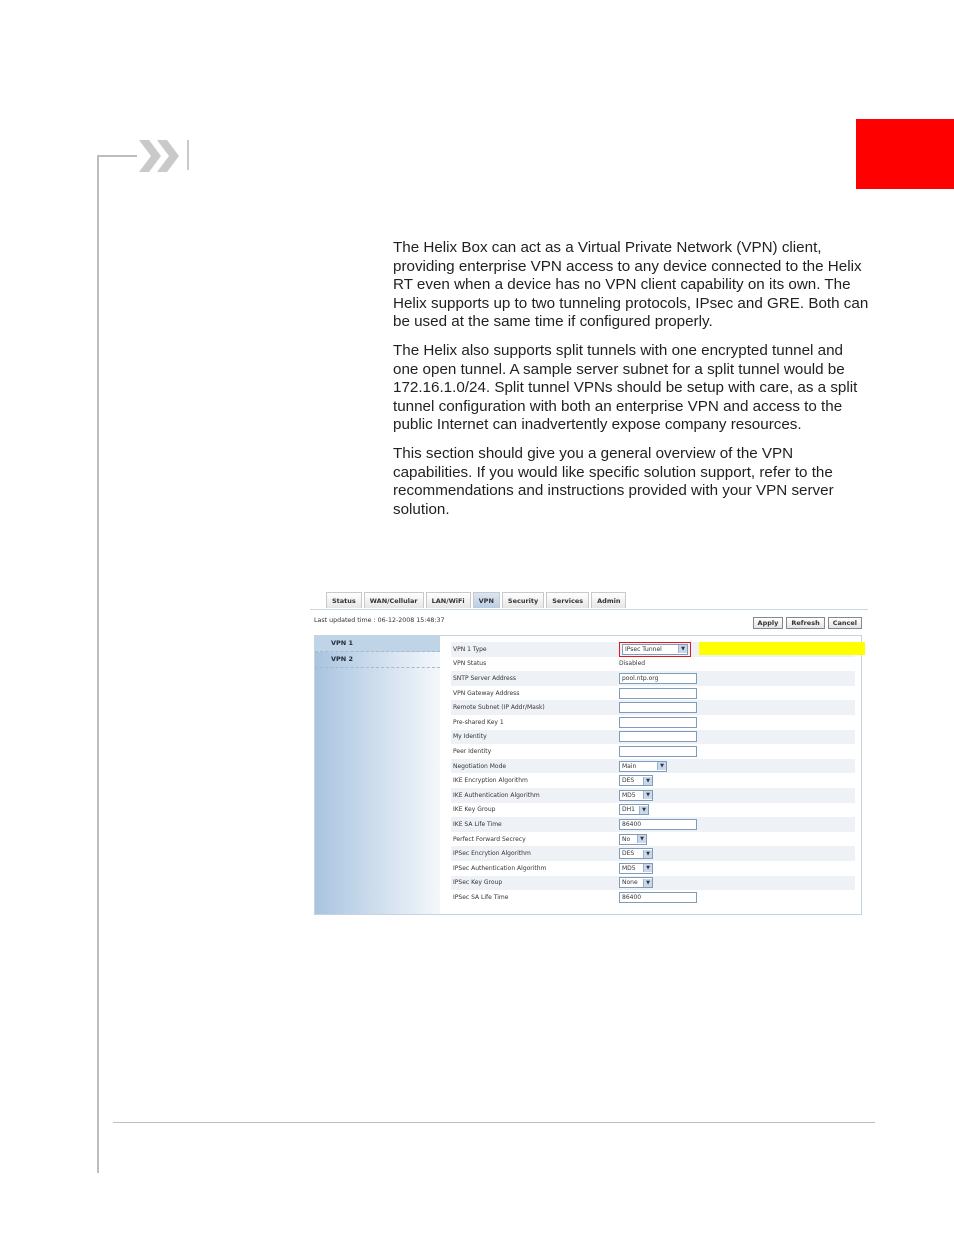 The width and height of the screenshot is (954, 1235). Describe the element at coordinates (658, 751) in the screenshot. I see `peer-identity-input` at that location.